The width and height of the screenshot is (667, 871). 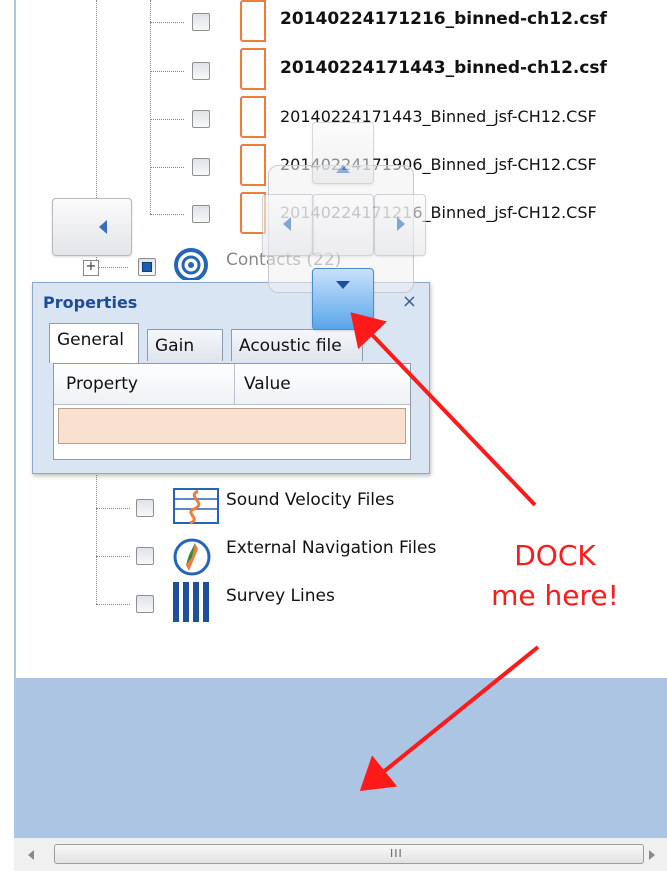 I want to click on arrow-to-dock-button, so click(x=443, y=409).